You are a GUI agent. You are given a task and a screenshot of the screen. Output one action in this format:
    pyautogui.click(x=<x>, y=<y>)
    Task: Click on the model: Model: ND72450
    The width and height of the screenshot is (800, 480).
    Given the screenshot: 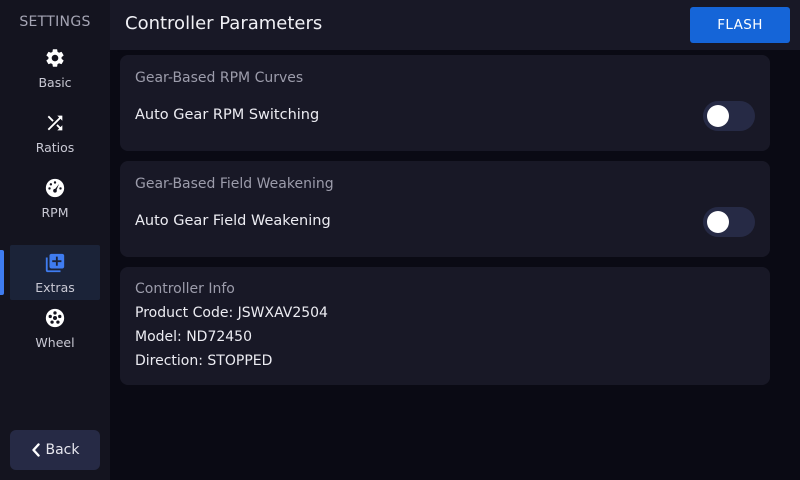 What is the action you would take?
    pyautogui.click(x=193, y=337)
    